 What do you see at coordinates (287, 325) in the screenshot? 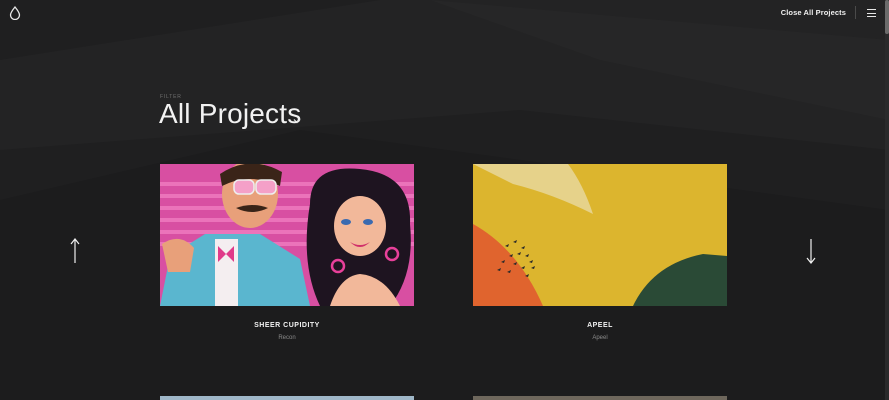
I see `project-title: SHEER CUPIDITY` at bounding box center [287, 325].